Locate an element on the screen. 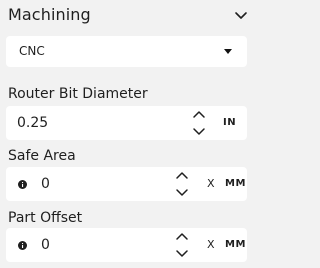  chevron-down-icon is located at coordinates (241, 16).